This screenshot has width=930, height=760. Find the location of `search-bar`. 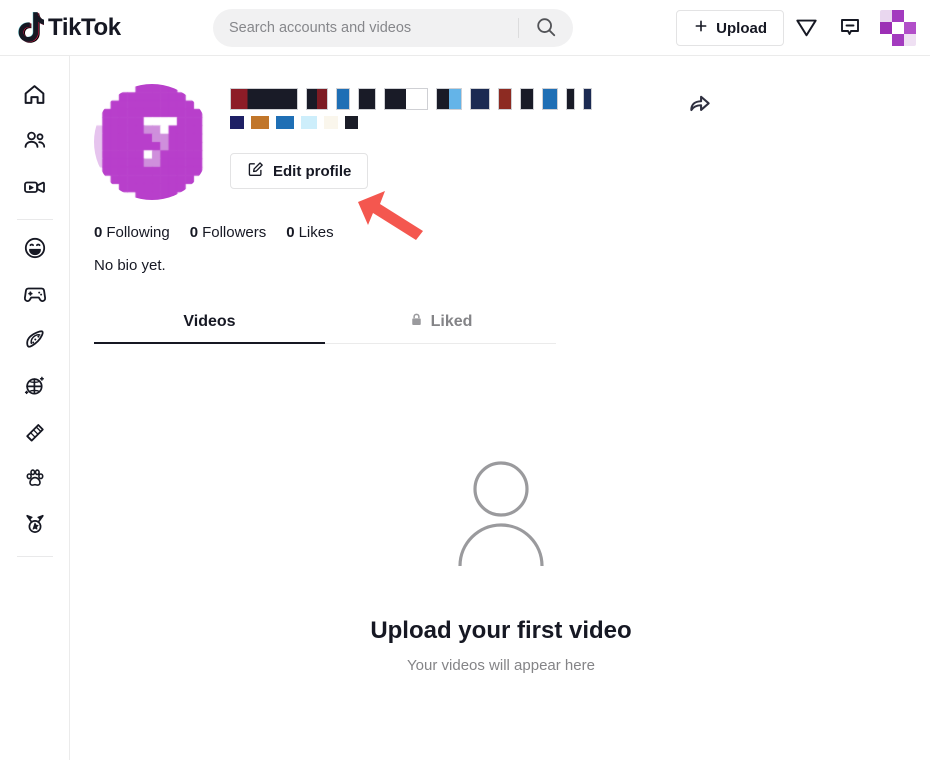

search-bar is located at coordinates (393, 28).